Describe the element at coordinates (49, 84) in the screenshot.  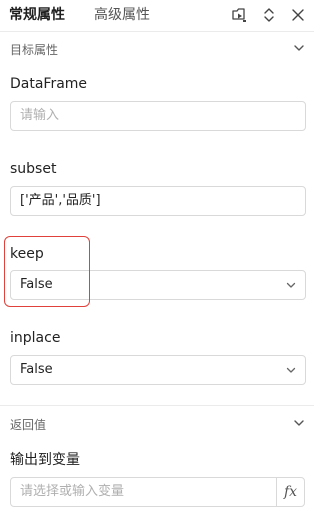
I see `dataframe-label: DataFrame` at that location.